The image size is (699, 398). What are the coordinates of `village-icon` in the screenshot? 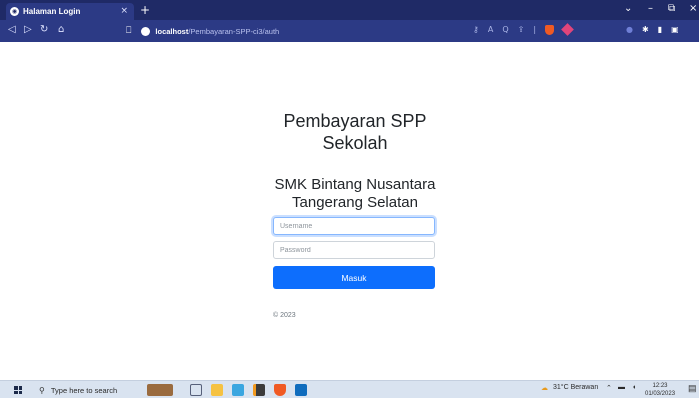 It's located at (160, 390).